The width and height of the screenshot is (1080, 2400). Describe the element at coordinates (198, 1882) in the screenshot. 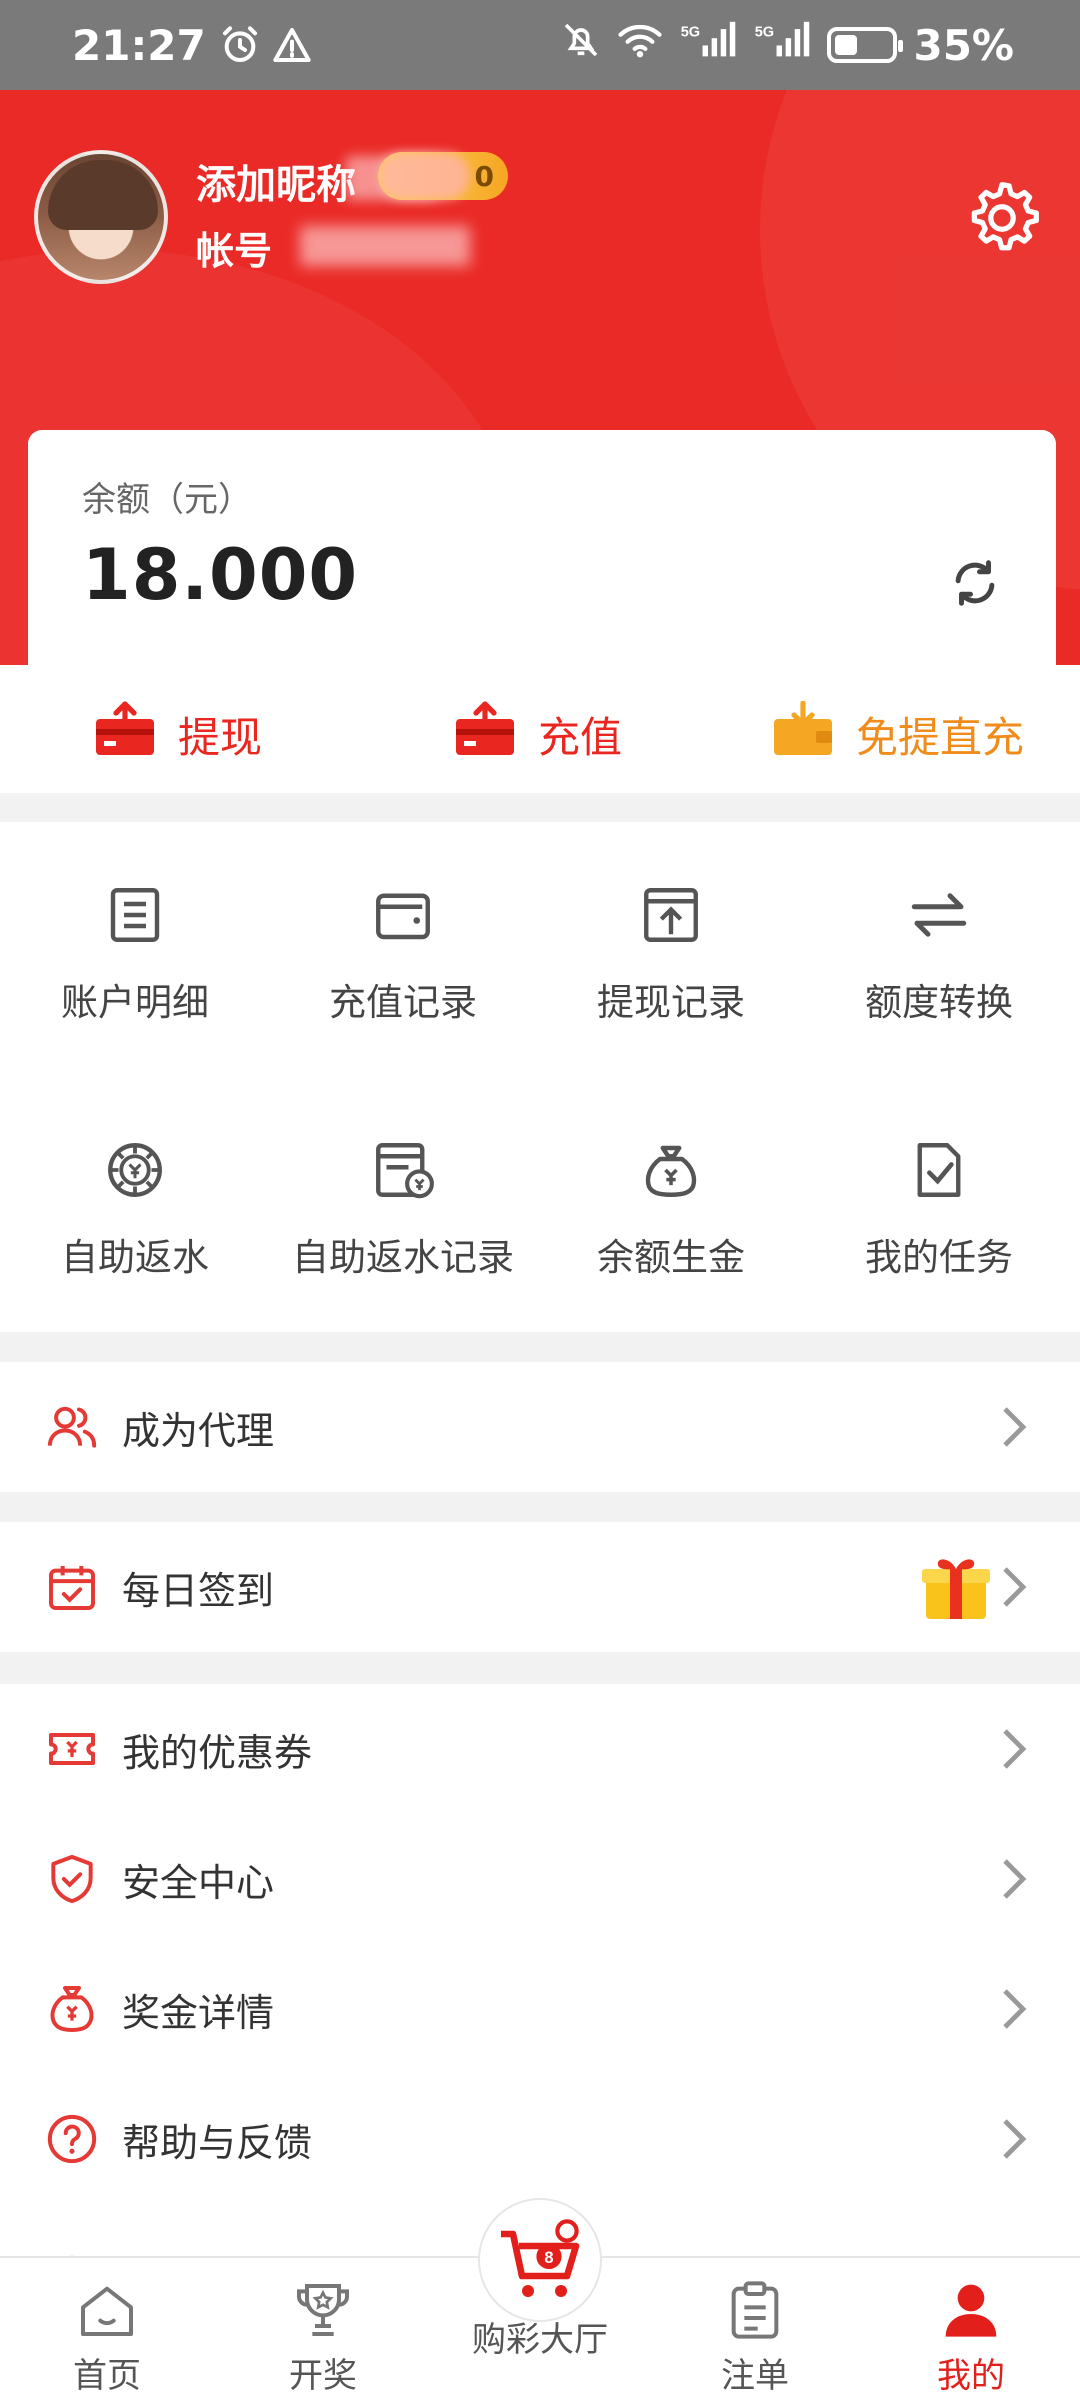

I see `row-label: 安全中心` at that location.